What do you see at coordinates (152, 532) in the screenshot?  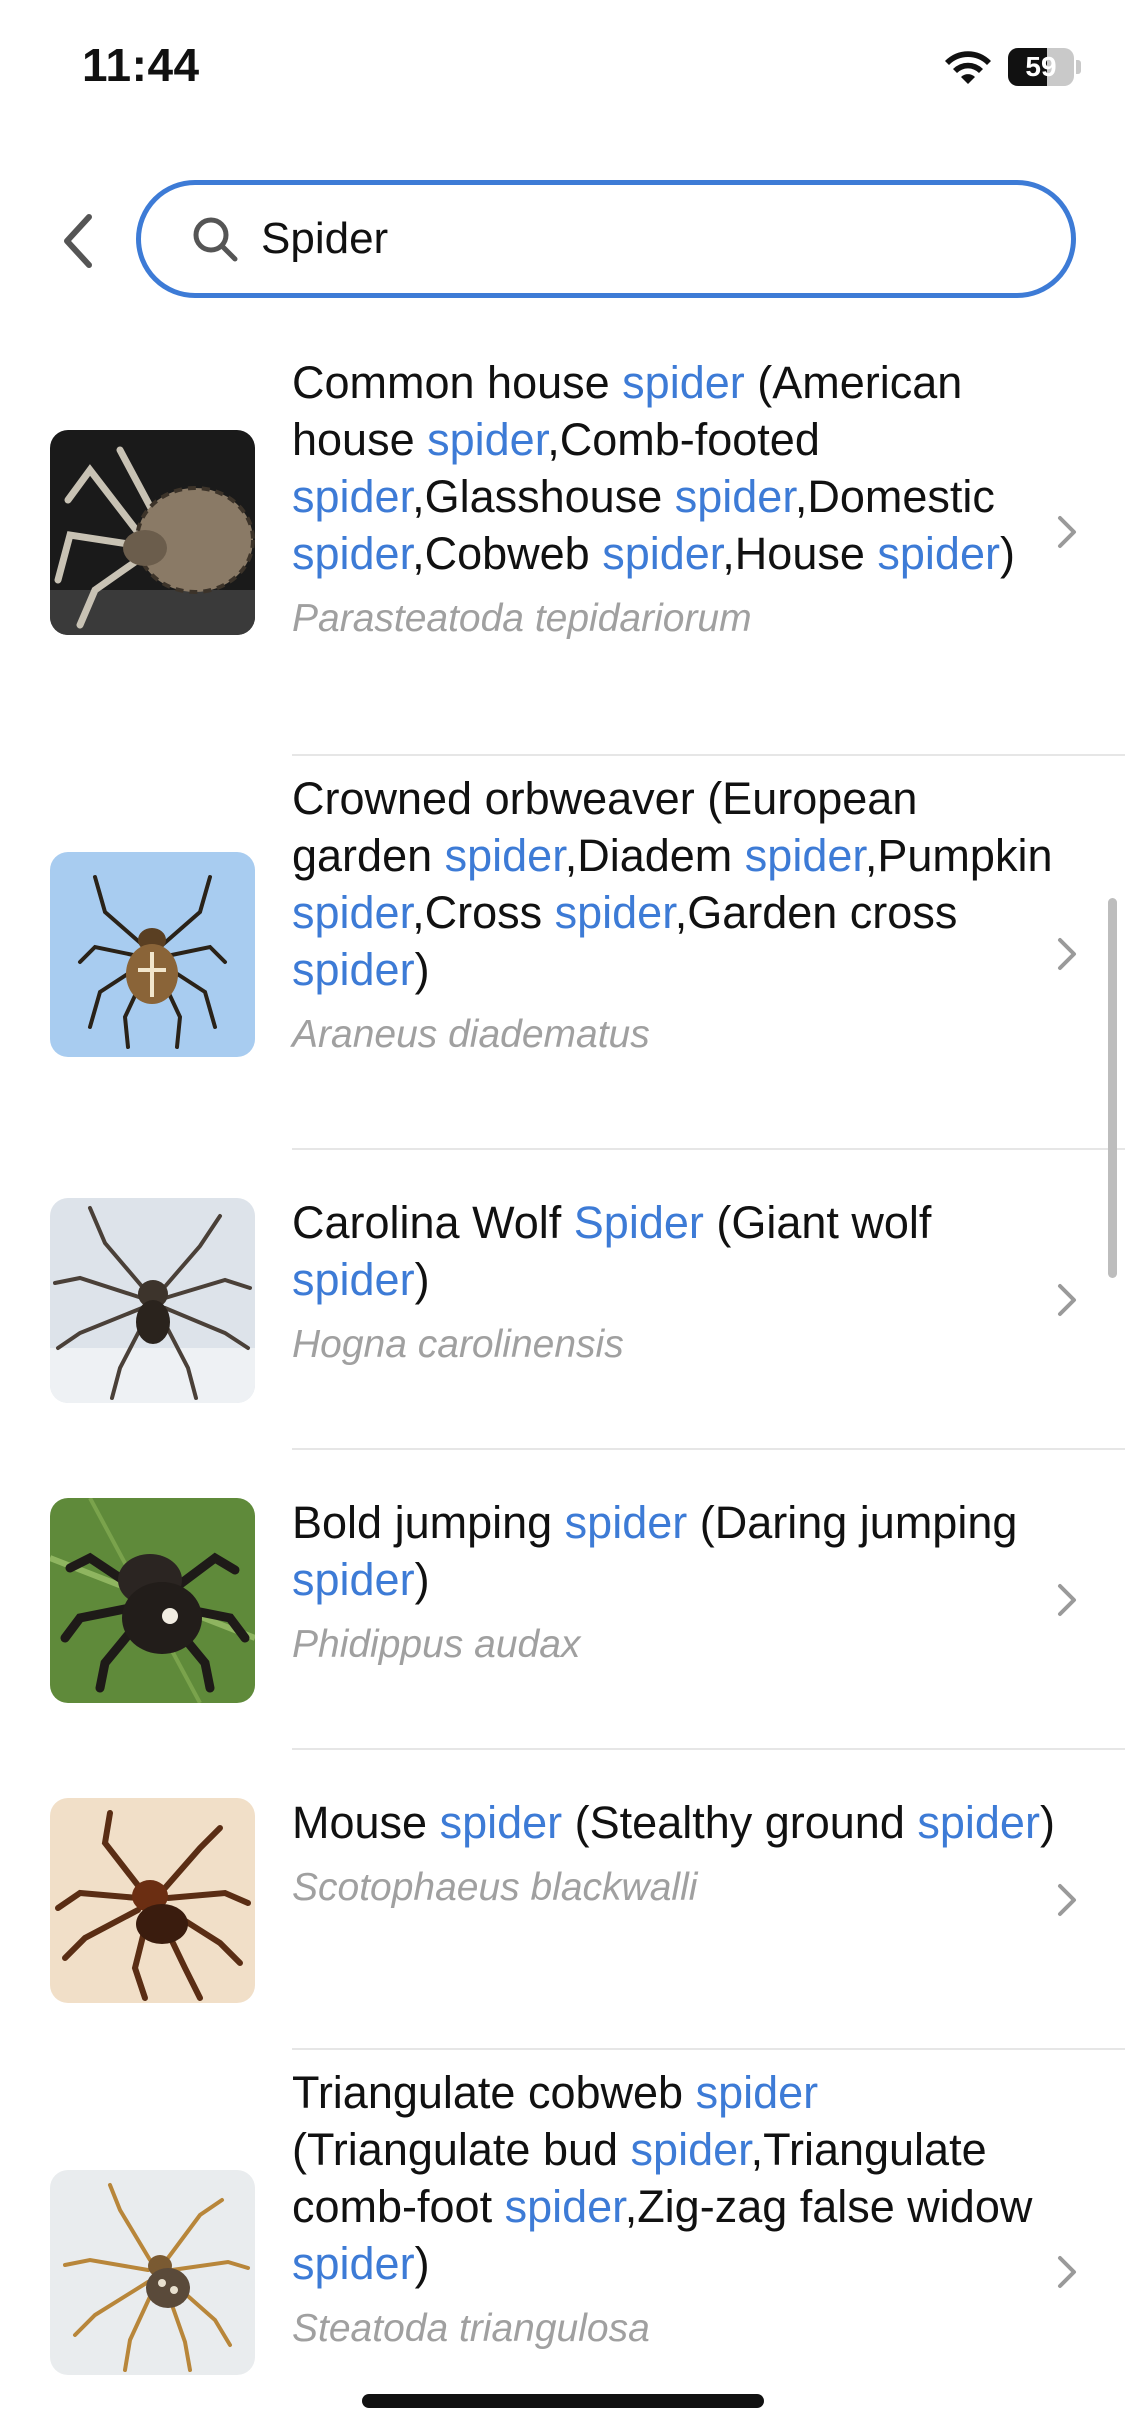 I see `house-spider-photo` at bounding box center [152, 532].